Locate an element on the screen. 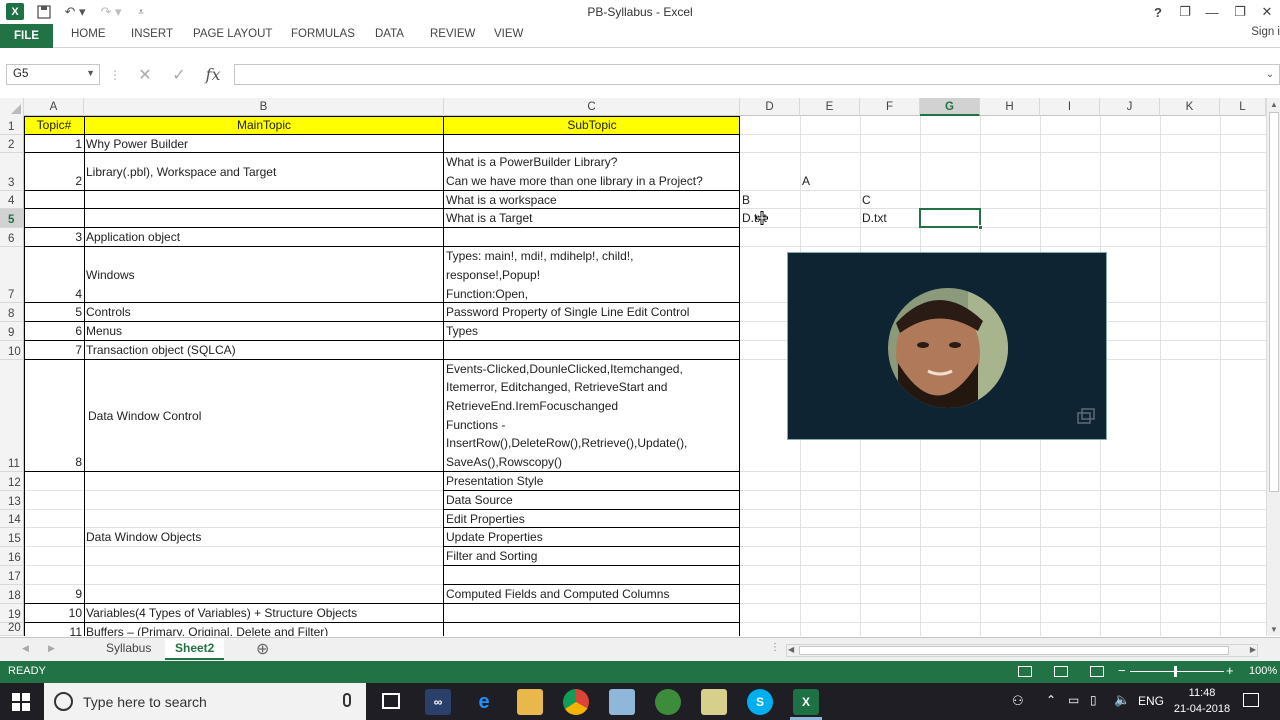  select-all-corner is located at coordinates (12, 107).